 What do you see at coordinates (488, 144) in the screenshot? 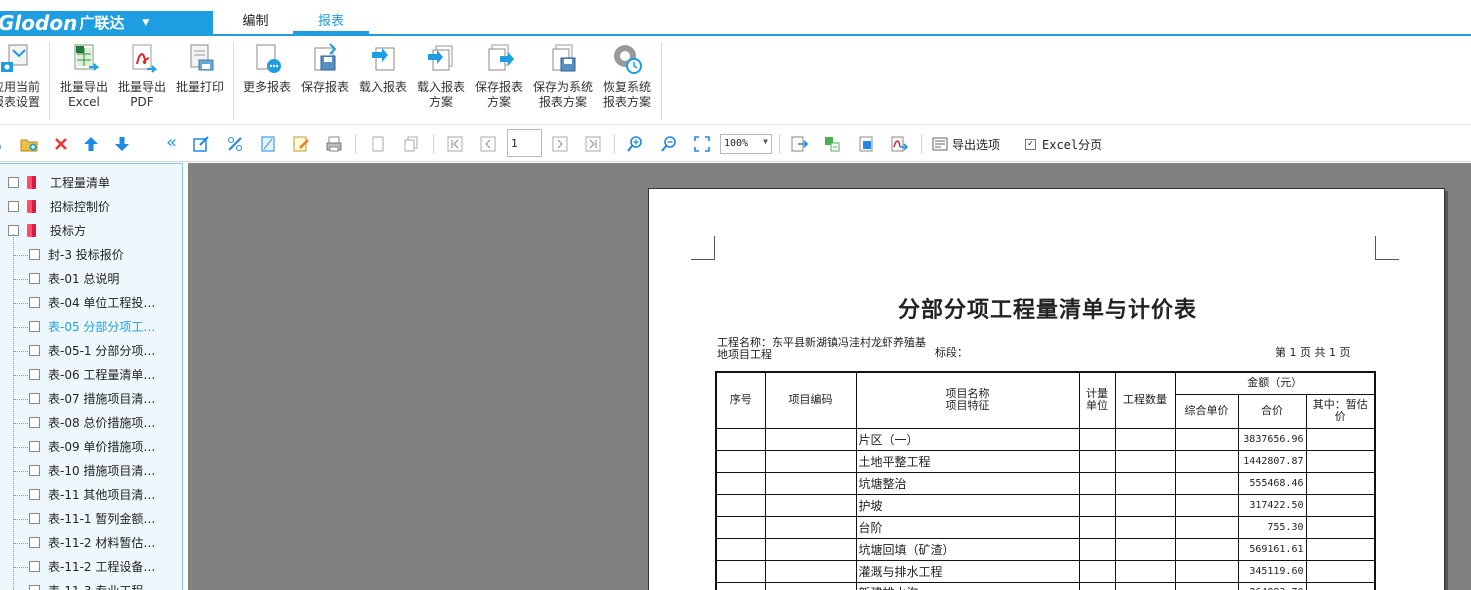
I see `prev-page-icon` at bounding box center [488, 144].